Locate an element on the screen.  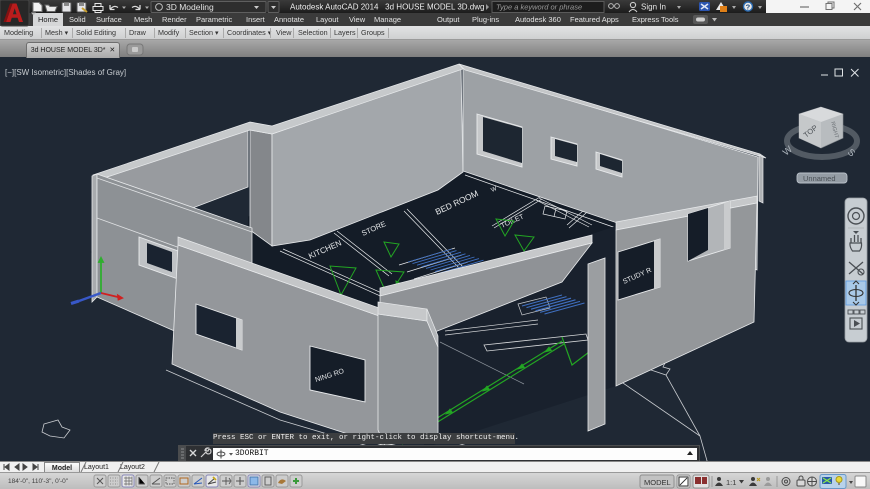
svg-text: Sign In is located at coordinates (653, 7).